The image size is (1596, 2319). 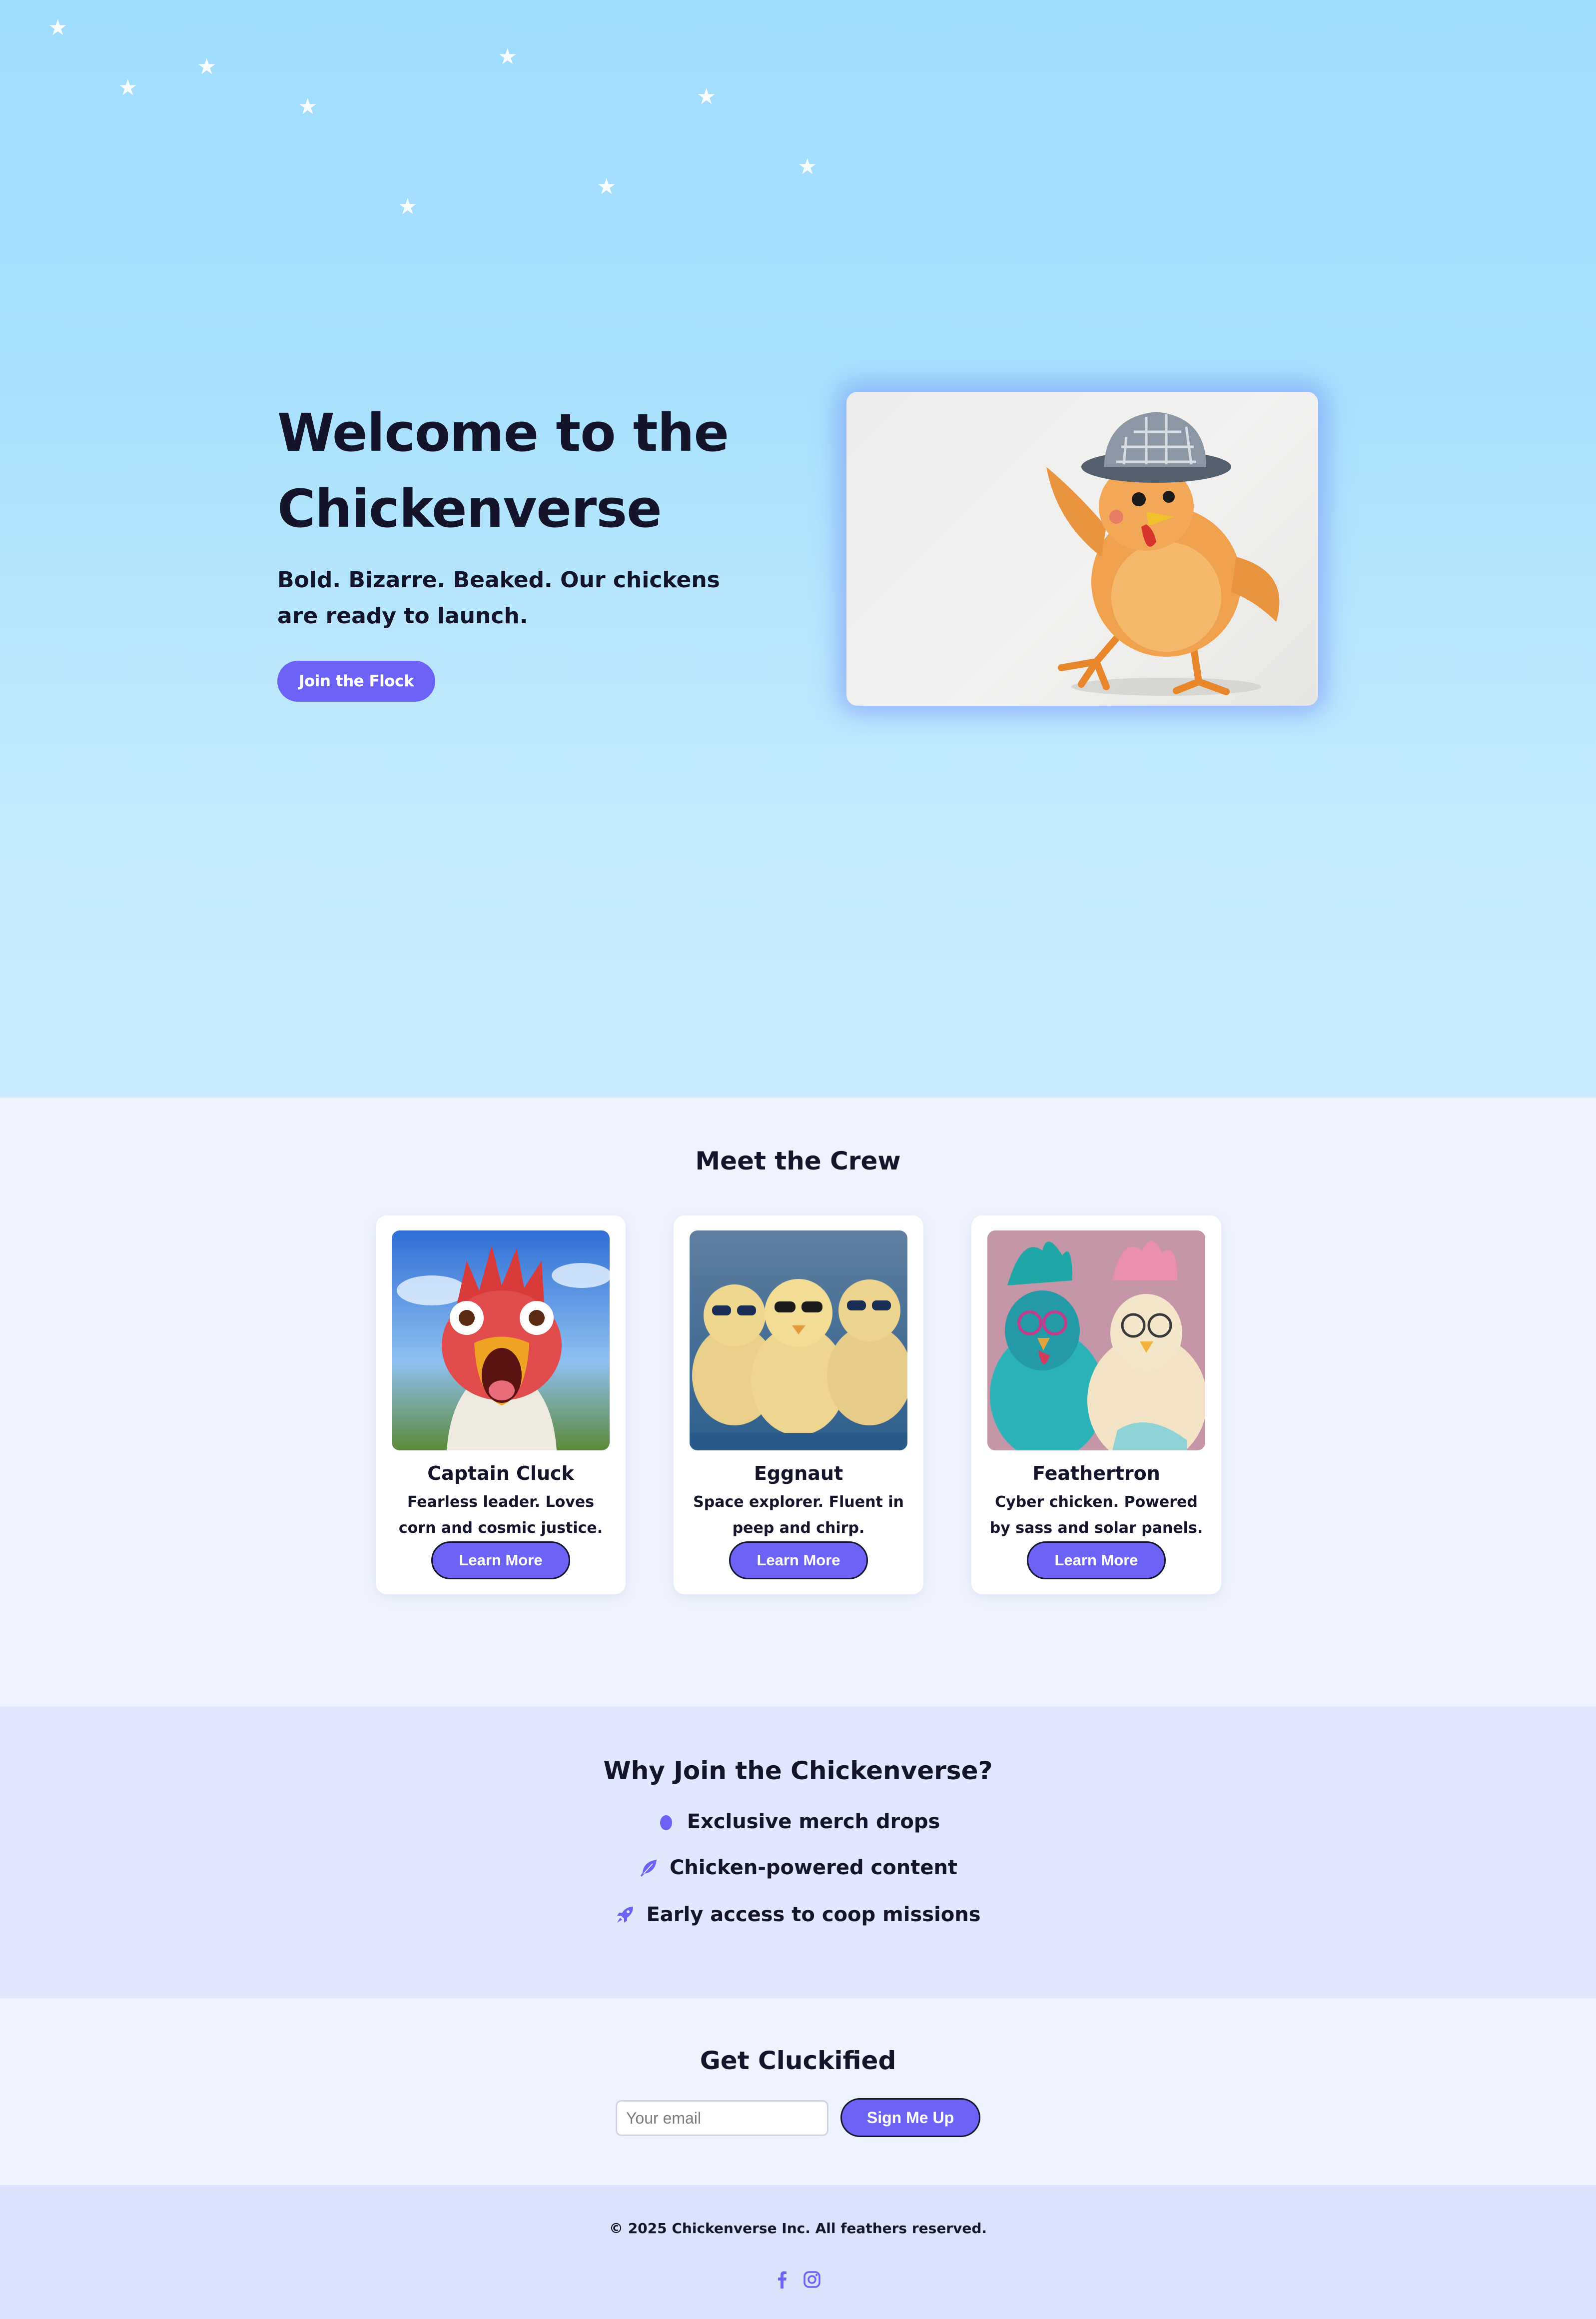 I want to click on chicks-sunglasses-image, so click(x=798, y=1340).